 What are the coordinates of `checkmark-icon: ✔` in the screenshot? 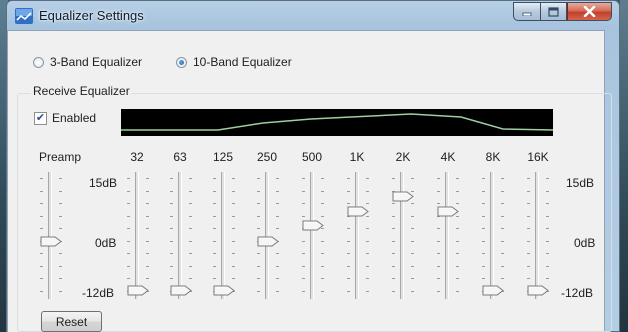 It's located at (40, 118).